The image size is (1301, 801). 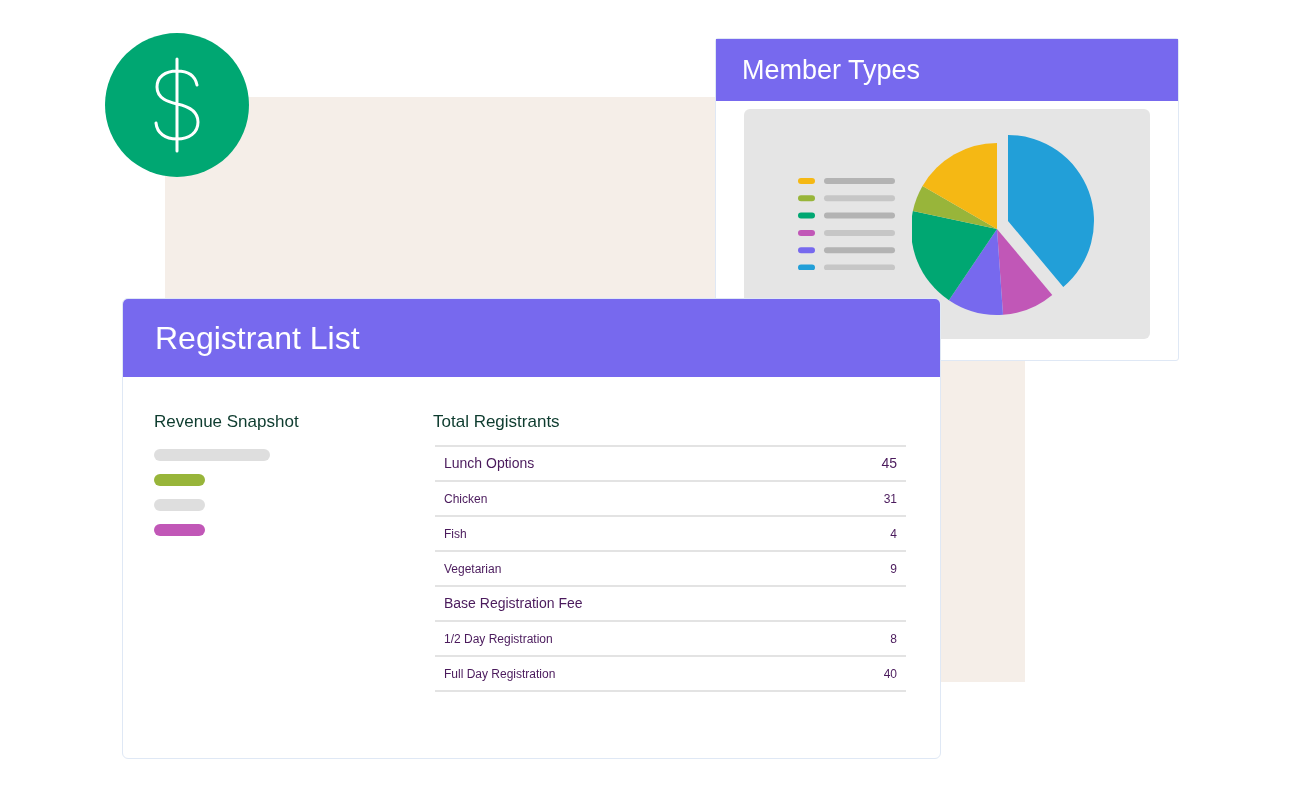 I want to click on group-label: Lunch Options, so click(x=489, y=463).